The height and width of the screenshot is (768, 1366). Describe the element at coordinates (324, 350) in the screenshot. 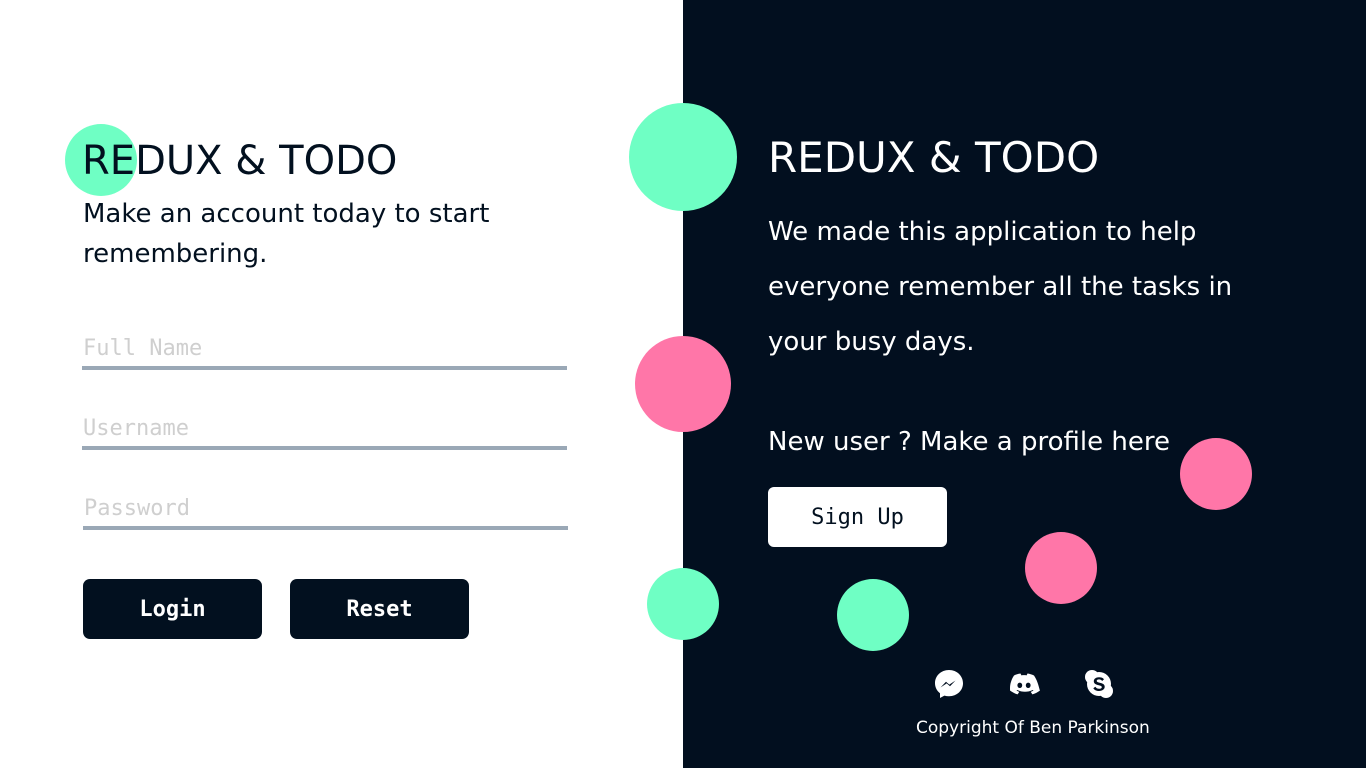

I see `full-name-input` at that location.